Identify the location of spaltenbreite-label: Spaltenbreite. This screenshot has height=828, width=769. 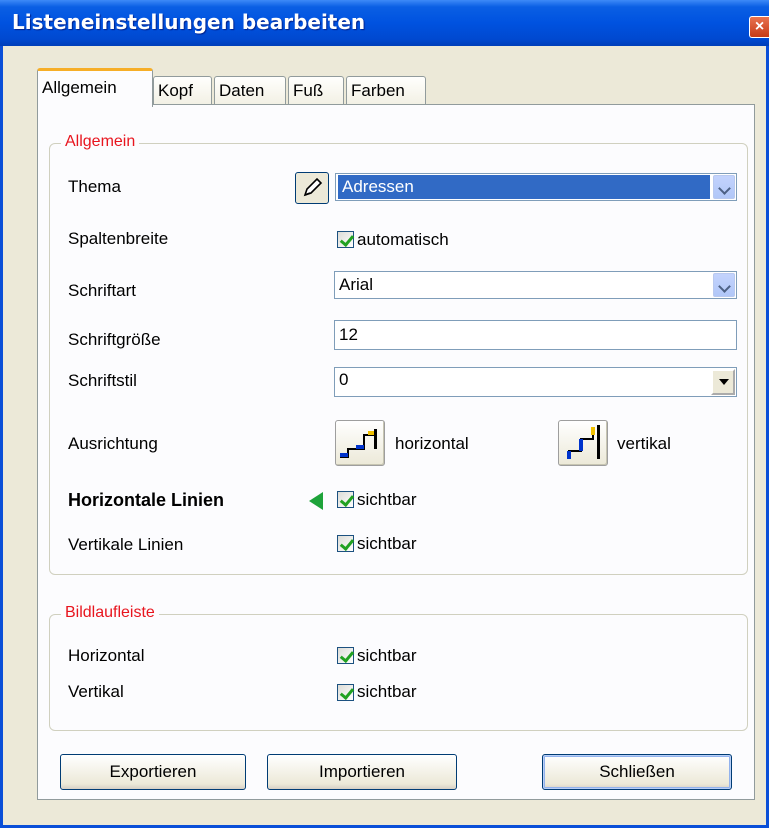
(118, 238).